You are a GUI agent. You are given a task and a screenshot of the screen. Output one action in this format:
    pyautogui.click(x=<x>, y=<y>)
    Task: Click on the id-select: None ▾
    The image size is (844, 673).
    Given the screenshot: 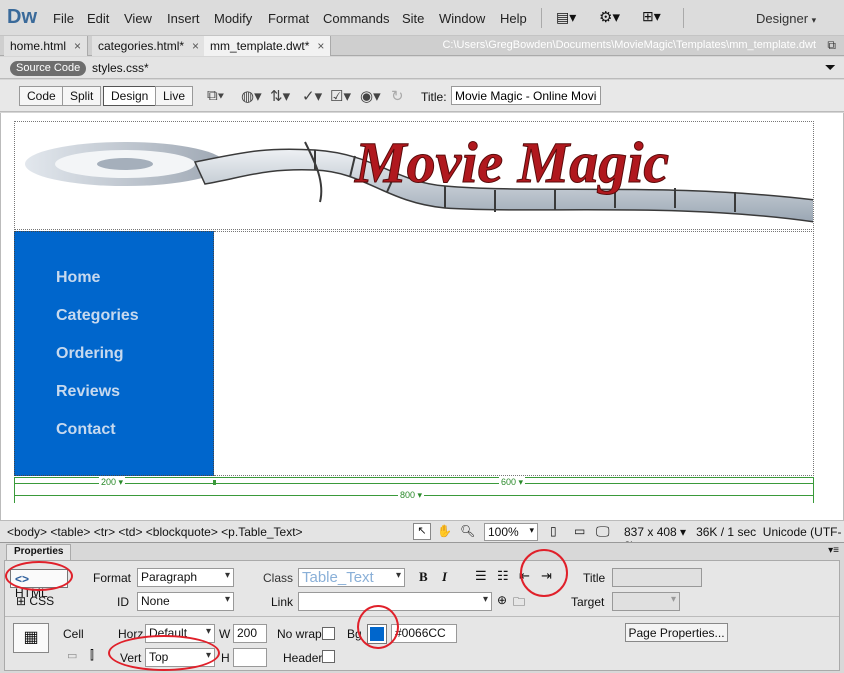 What is the action you would take?
    pyautogui.click(x=185, y=601)
    